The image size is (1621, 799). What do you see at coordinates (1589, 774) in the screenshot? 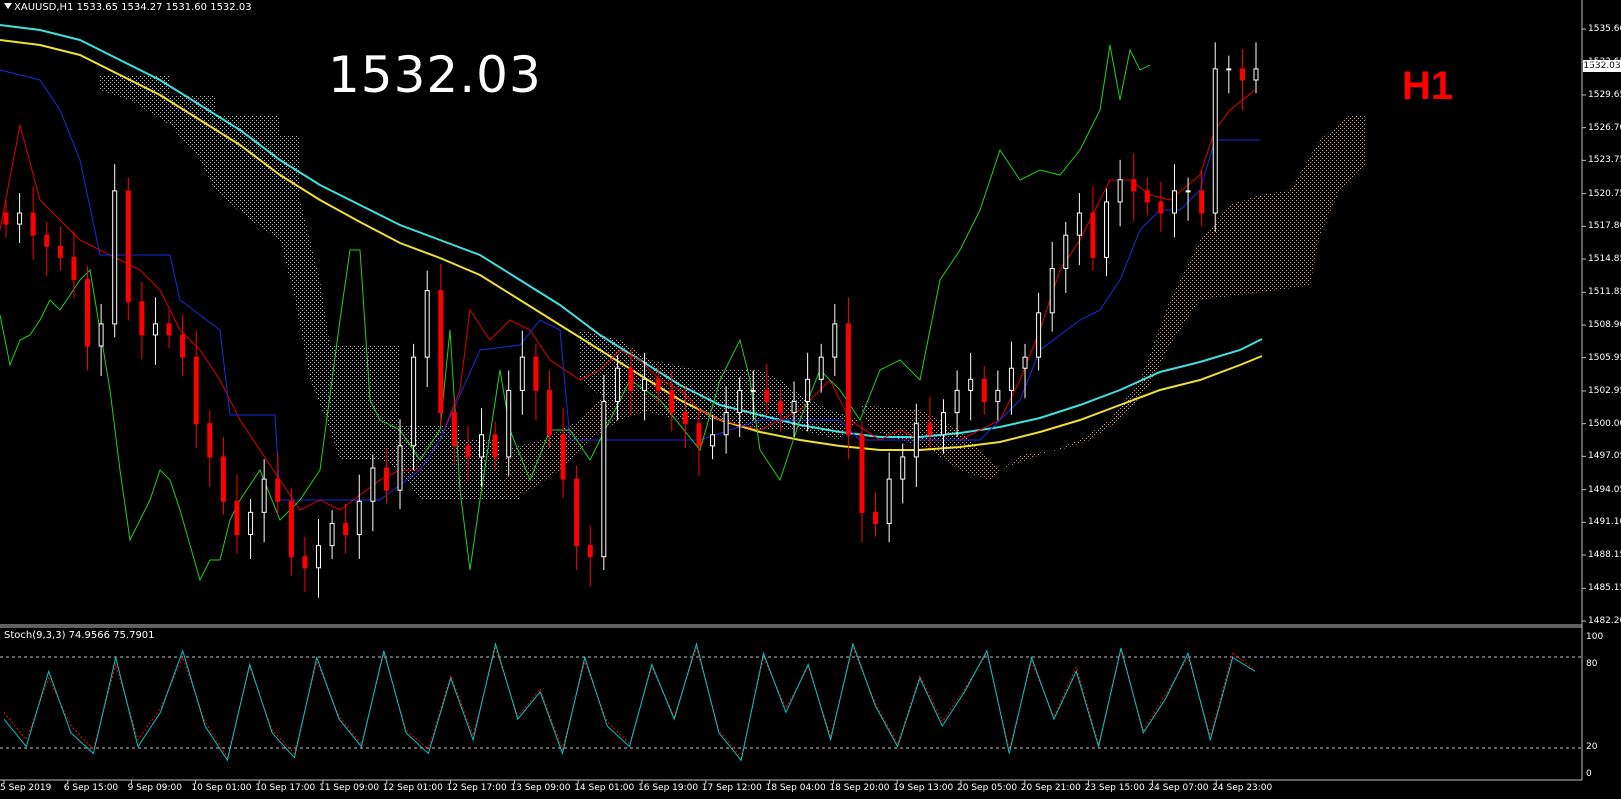
I see `stoch-axis-label: 0` at bounding box center [1589, 774].